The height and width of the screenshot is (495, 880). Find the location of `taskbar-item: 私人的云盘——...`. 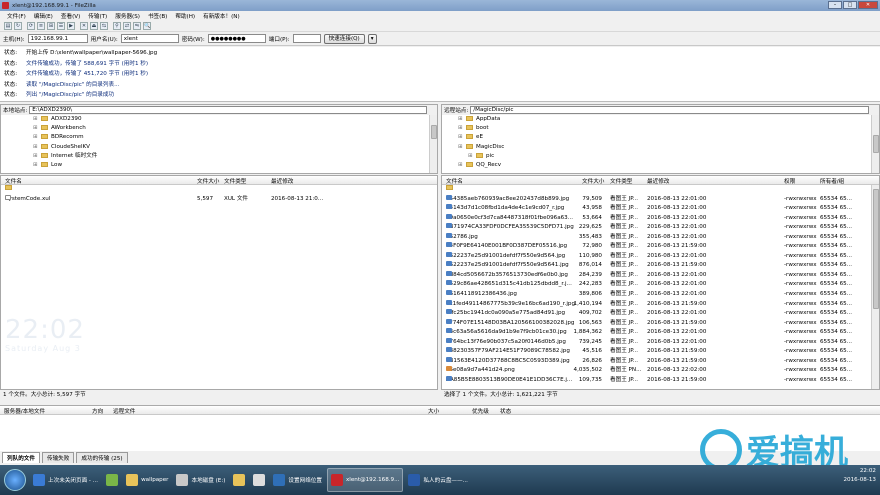

taskbar-item: 私人的云盘——... is located at coordinates (438, 480).